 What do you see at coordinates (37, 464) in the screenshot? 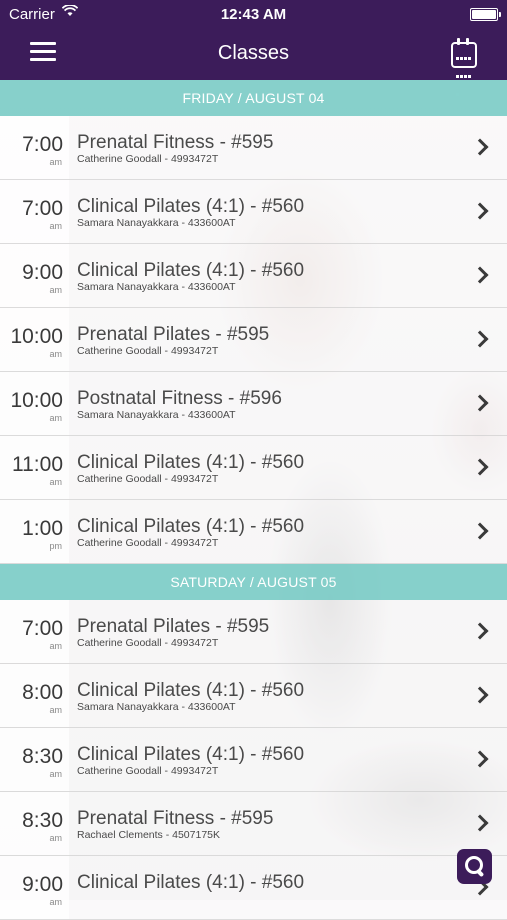
I see `class-time: 11:00` at bounding box center [37, 464].